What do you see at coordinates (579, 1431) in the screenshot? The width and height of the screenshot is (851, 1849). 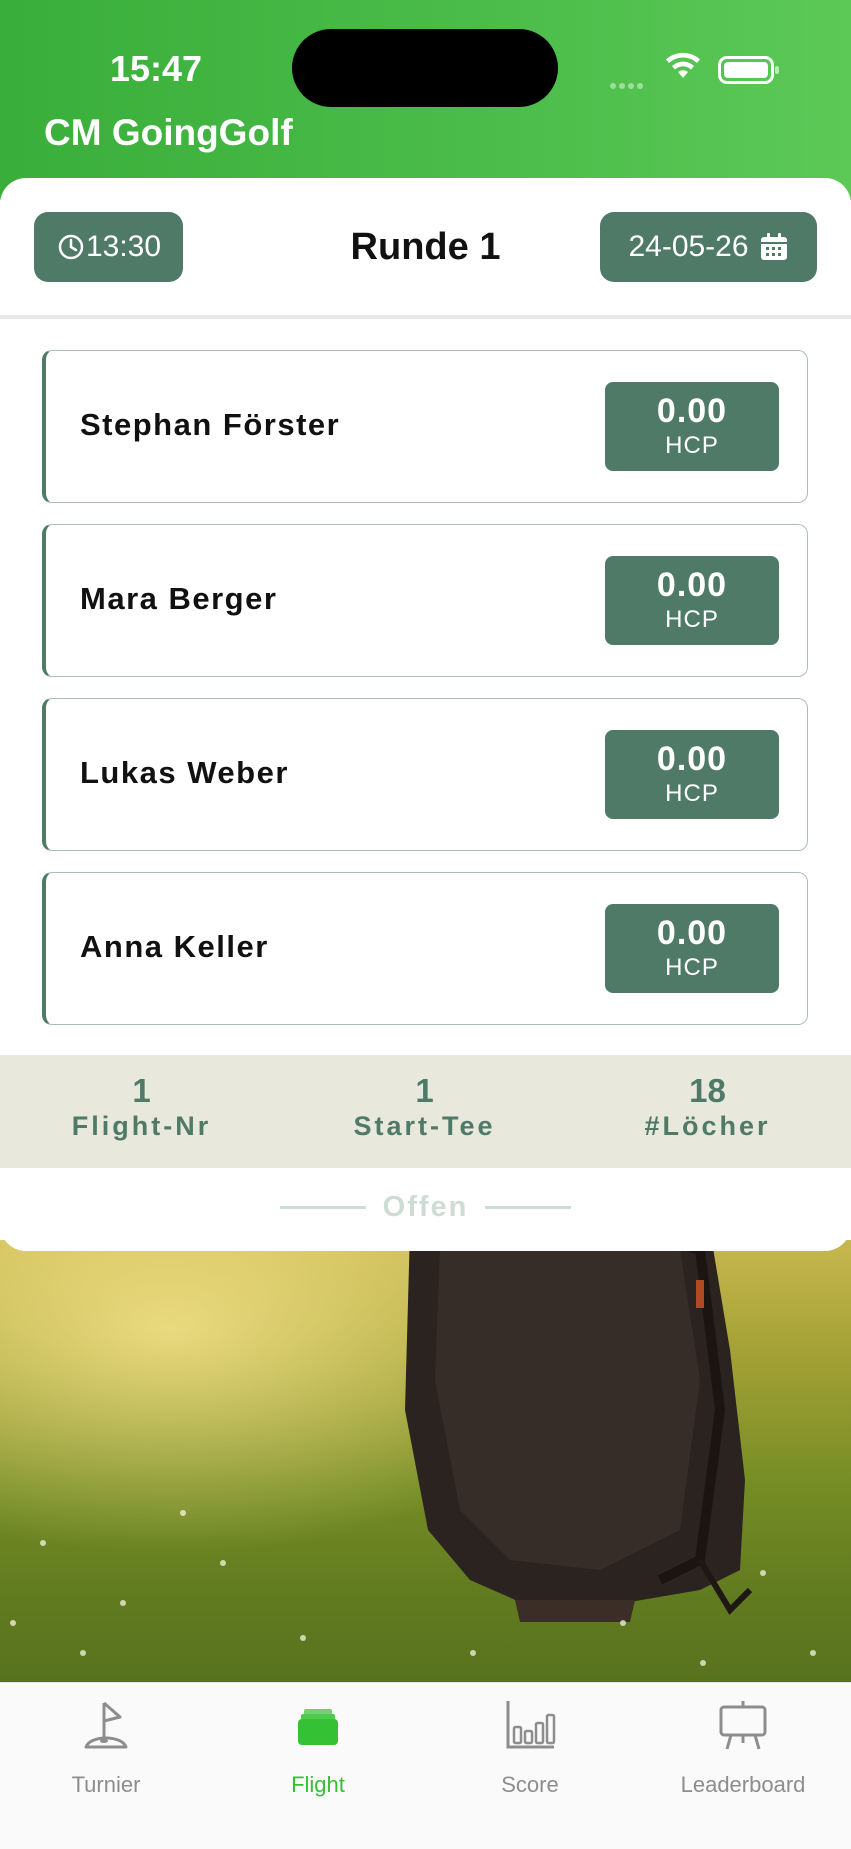 I see `golf-bag-image` at bounding box center [579, 1431].